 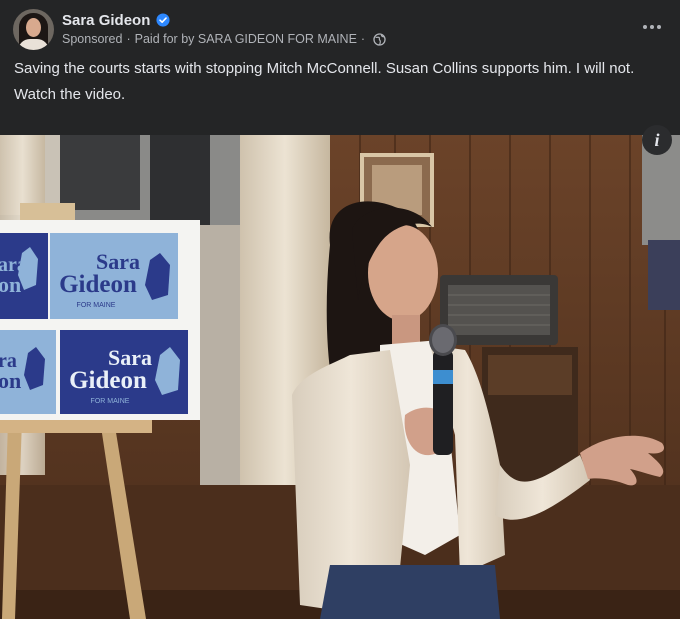 I want to click on sponsored-label: Sponsored, so click(x=92, y=39).